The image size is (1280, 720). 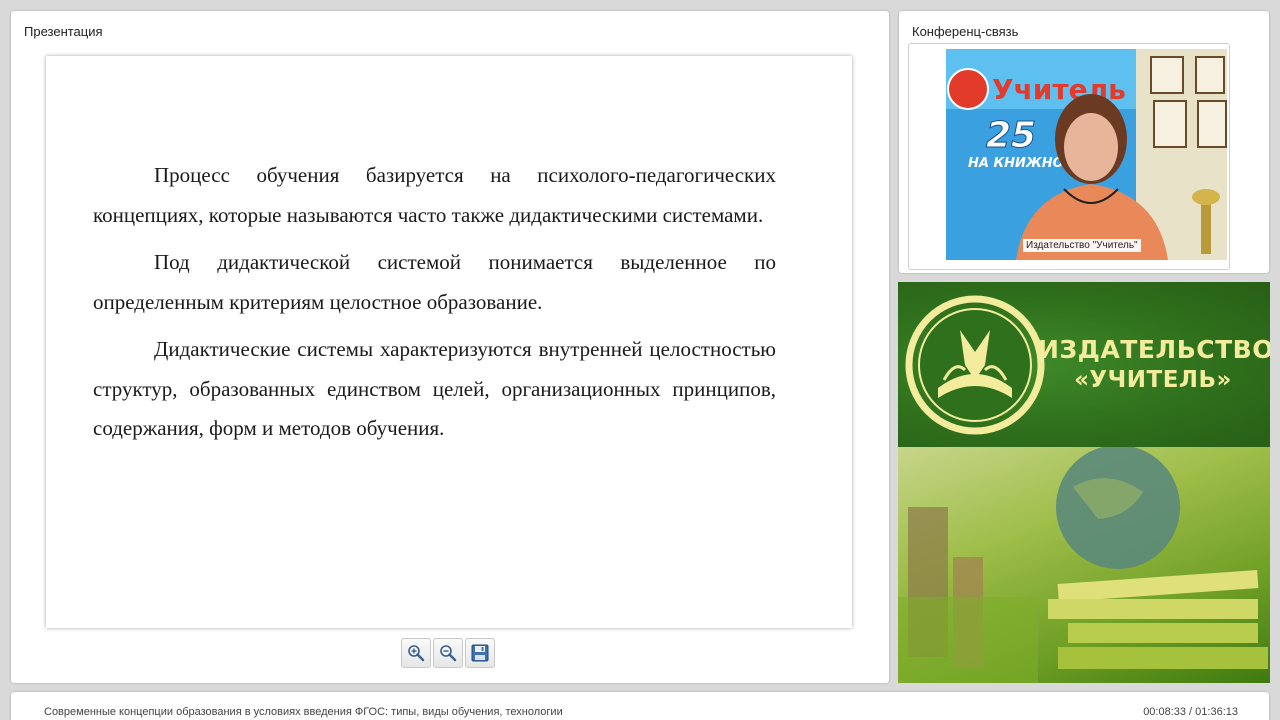 I want to click on webcam-scene: Учитель 25 НА КНИЖНОМ, so click(x=1086, y=154).